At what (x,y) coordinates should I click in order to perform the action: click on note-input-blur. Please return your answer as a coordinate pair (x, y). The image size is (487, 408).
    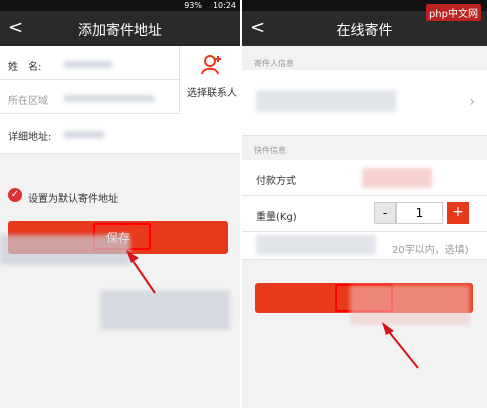
    Looking at the image, I should click on (316, 245).